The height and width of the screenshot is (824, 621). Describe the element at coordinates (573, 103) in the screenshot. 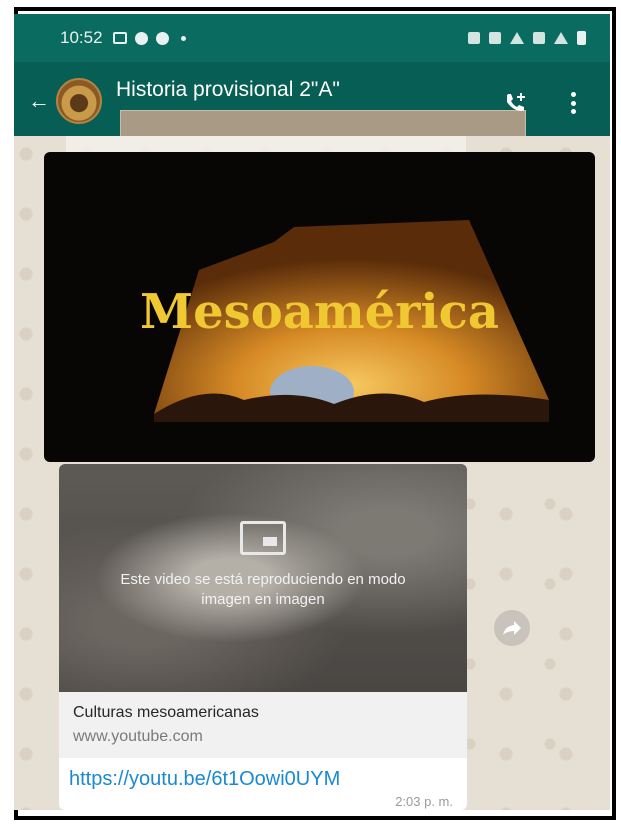

I see `overflow-menu-icon` at that location.